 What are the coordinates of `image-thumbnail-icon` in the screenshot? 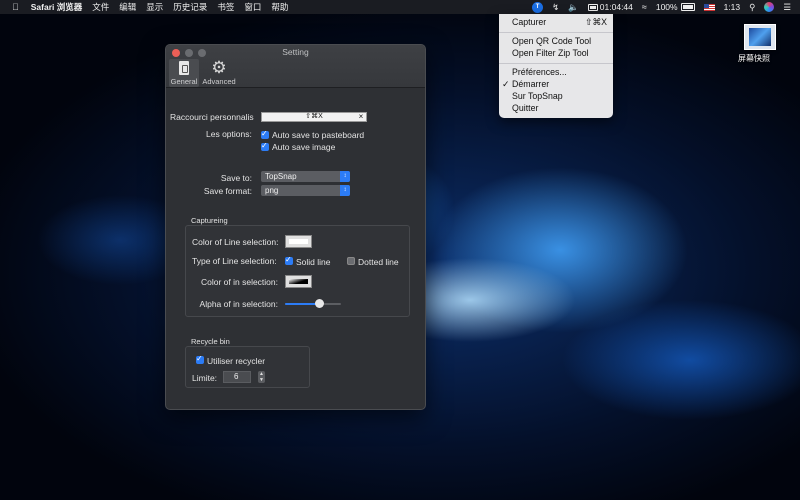 It's located at (760, 37).